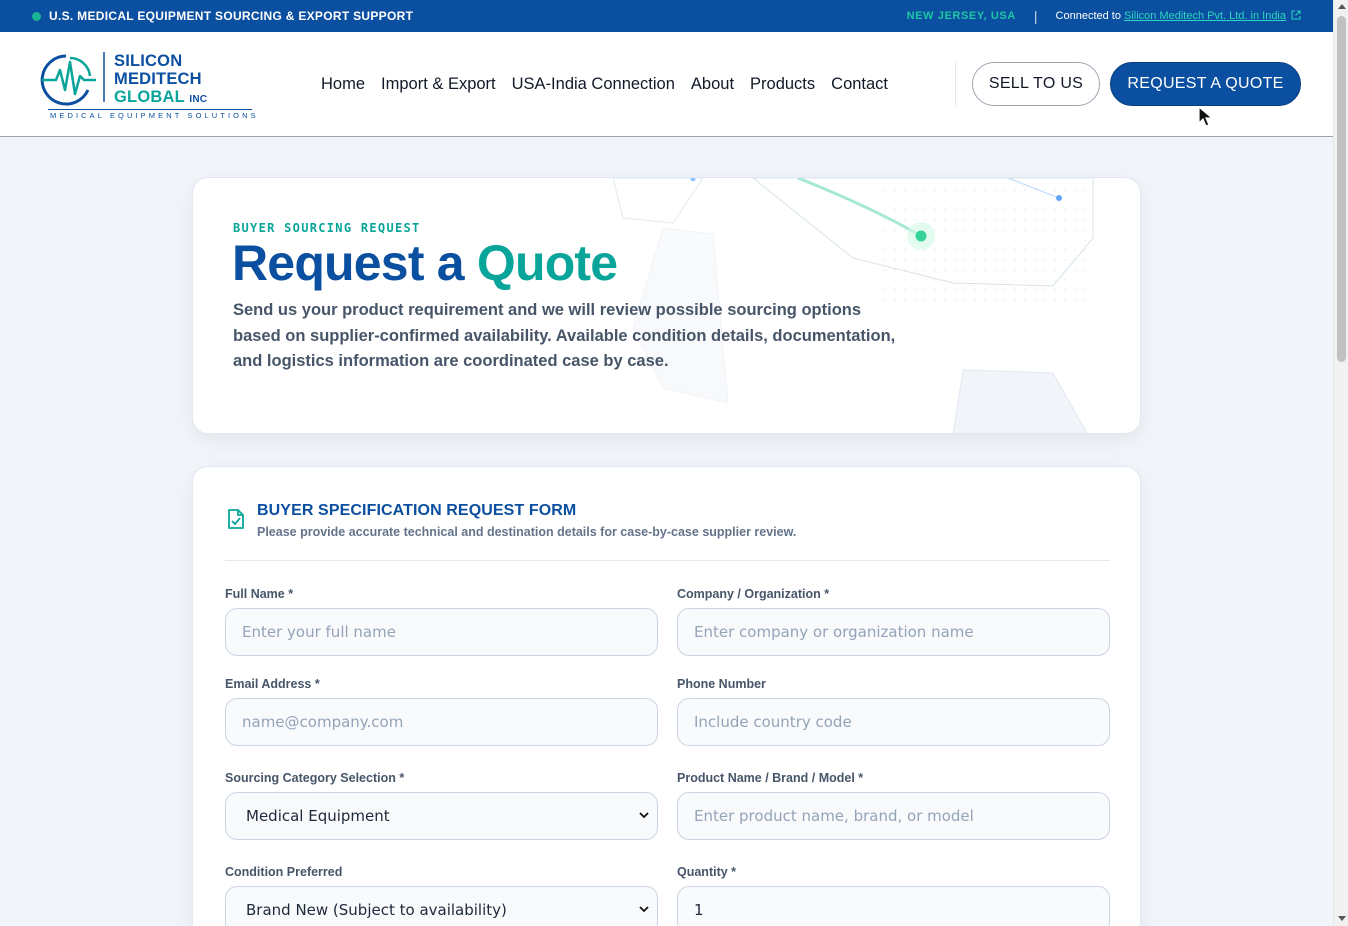 Image resolution: width=1348 pixels, height=926 pixels. Describe the element at coordinates (36, 16) in the screenshot. I see `status-dot-icon` at that location.